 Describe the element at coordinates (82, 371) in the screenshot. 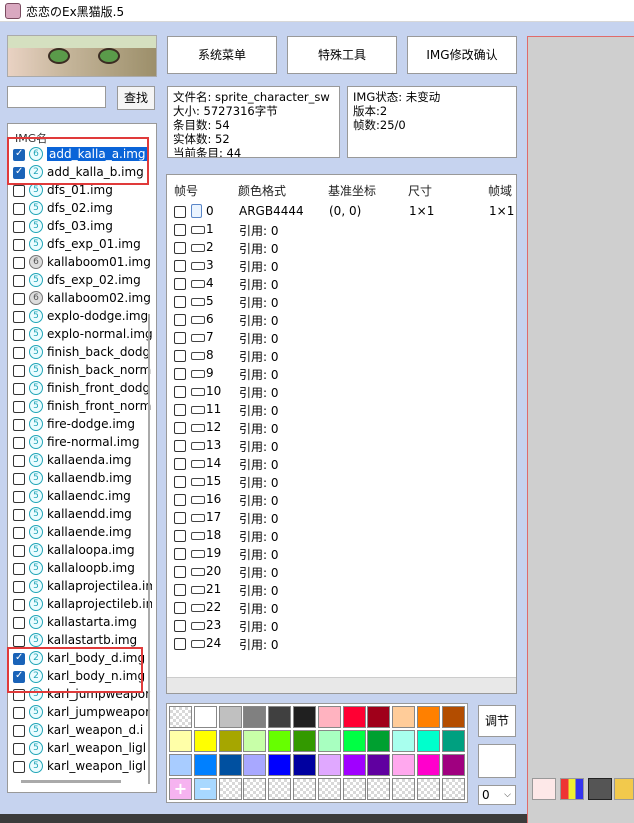

I see `img-list-item: 5 finish_back_norm` at that location.